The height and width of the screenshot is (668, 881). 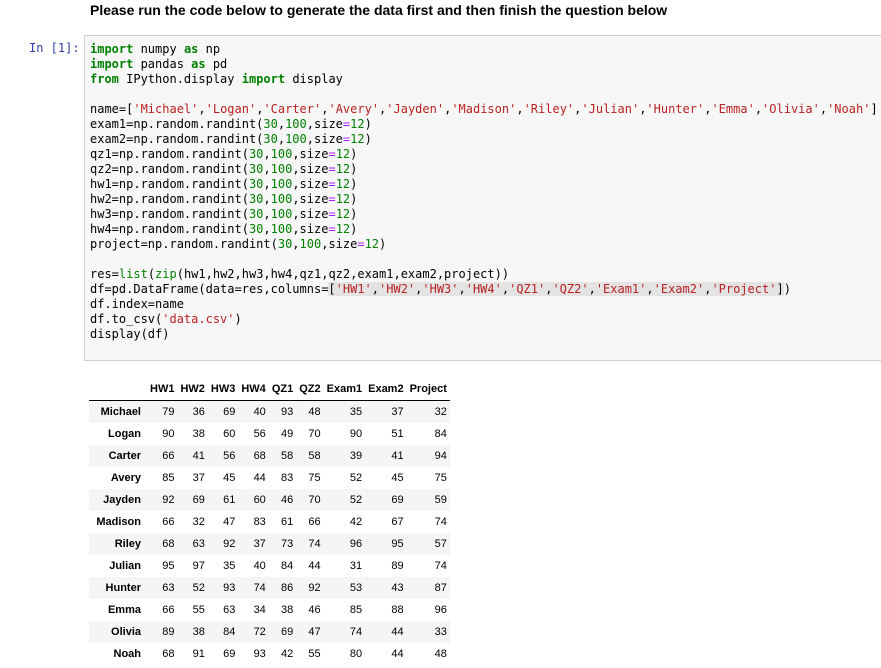 I want to click on table-cell: 87, so click(x=440, y=588).